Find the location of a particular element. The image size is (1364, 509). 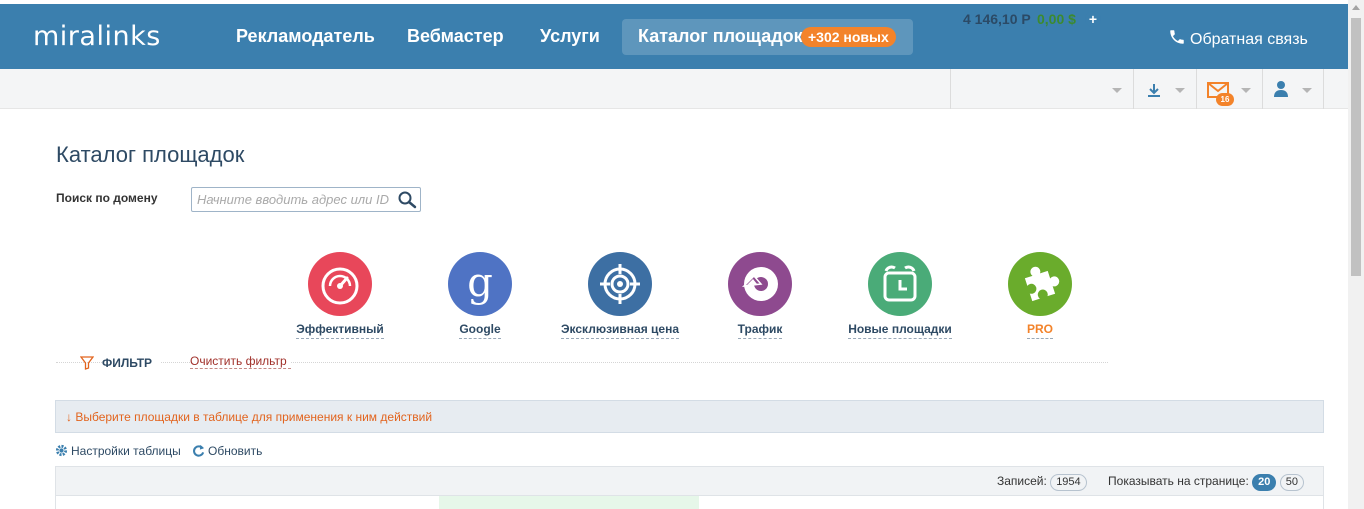

balance-usd: 0,00 $ is located at coordinates (1056, 19).